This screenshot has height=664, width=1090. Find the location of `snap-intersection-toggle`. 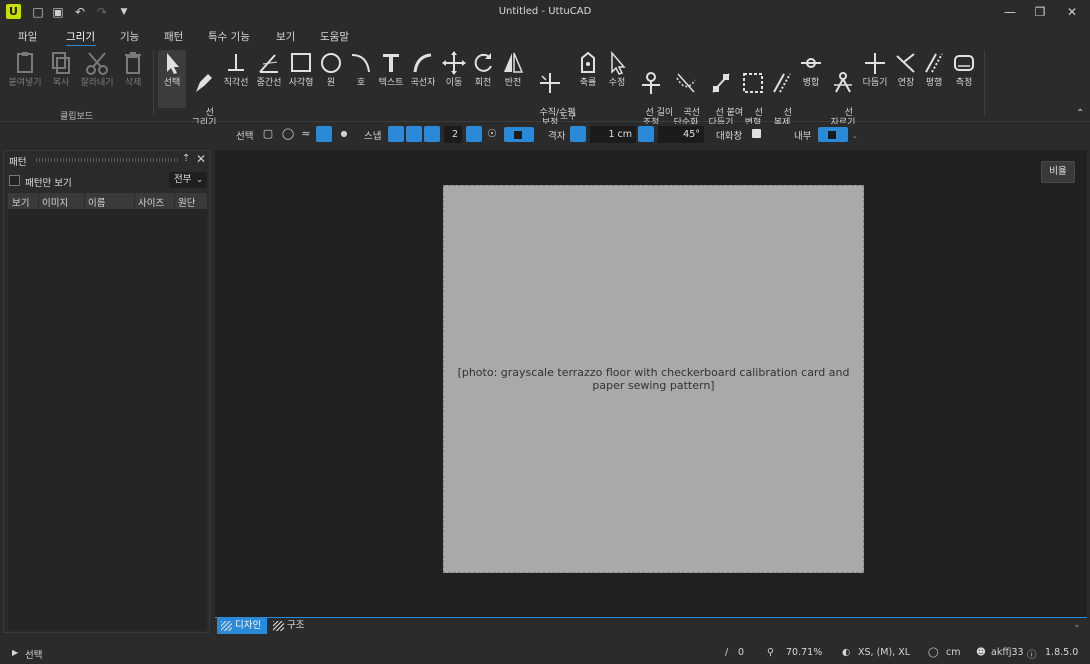

snap-intersection-toggle is located at coordinates (414, 134).